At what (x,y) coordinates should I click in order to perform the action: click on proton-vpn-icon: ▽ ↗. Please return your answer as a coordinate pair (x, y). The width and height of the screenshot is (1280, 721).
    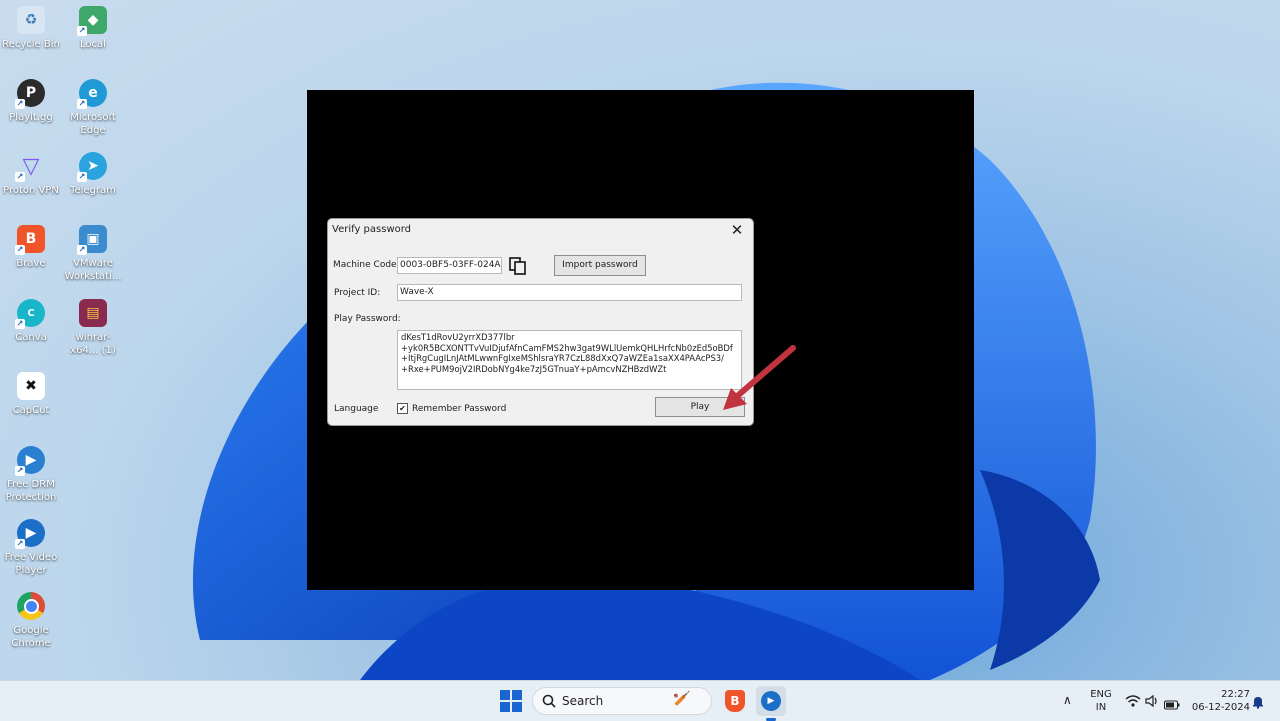
    Looking at the image, I should click on (27, 167).